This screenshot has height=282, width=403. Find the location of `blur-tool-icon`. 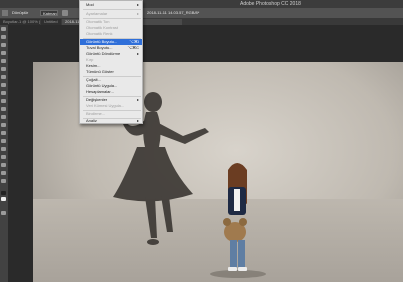

blur-tool-icon is located at coordinates (3, 125).